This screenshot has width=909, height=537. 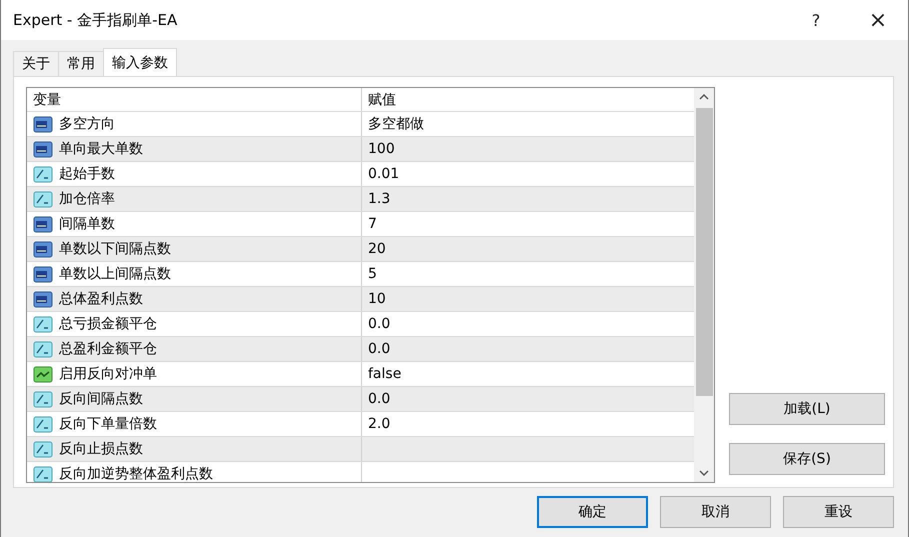 I want to click on close-button: ×, so click(x=878, y=20).